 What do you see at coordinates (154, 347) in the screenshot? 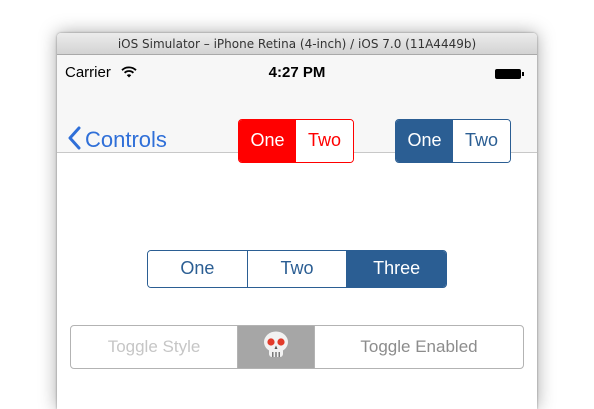
I see `toggle-style-segment: Toggle Style` at bounding box center [154, 347].